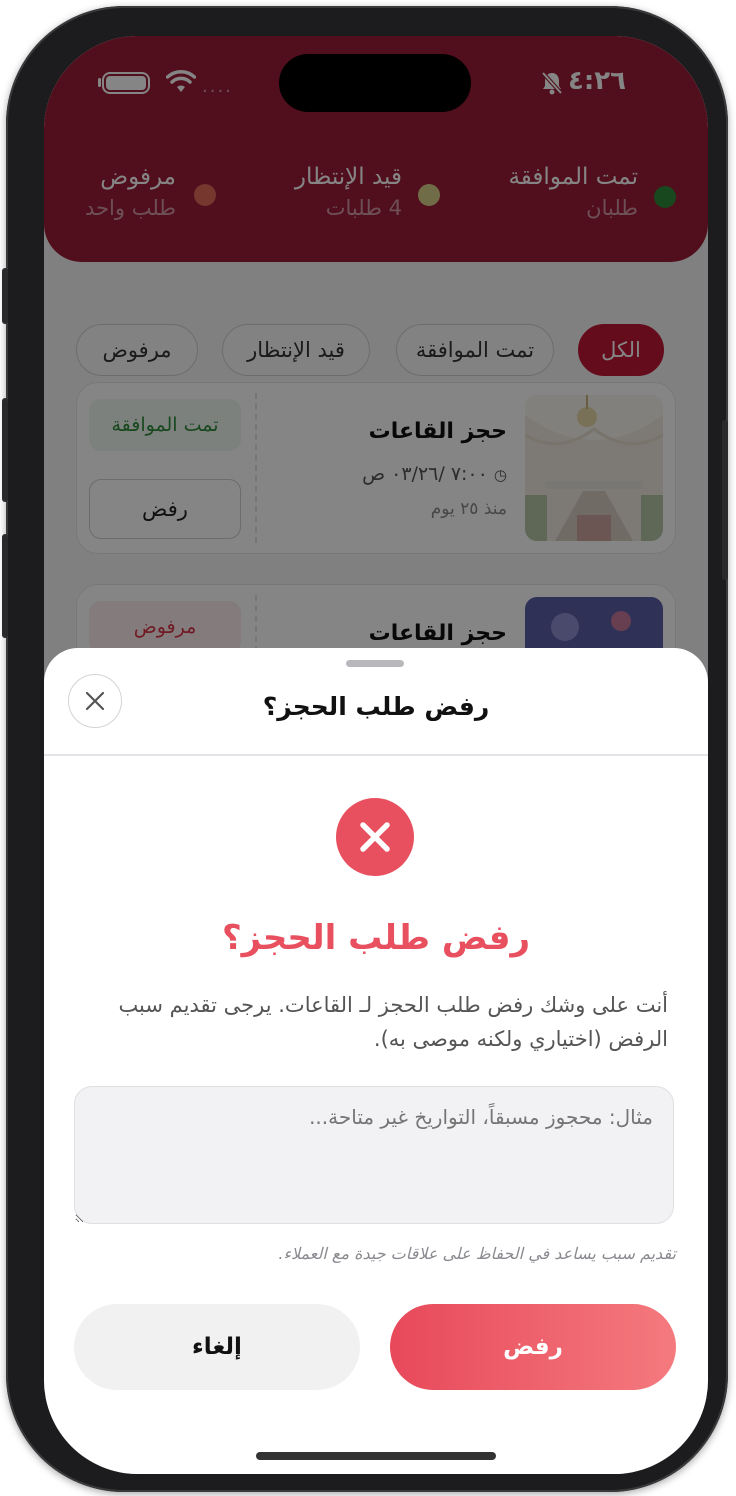  I want to click on power-button, so click(725, 500).